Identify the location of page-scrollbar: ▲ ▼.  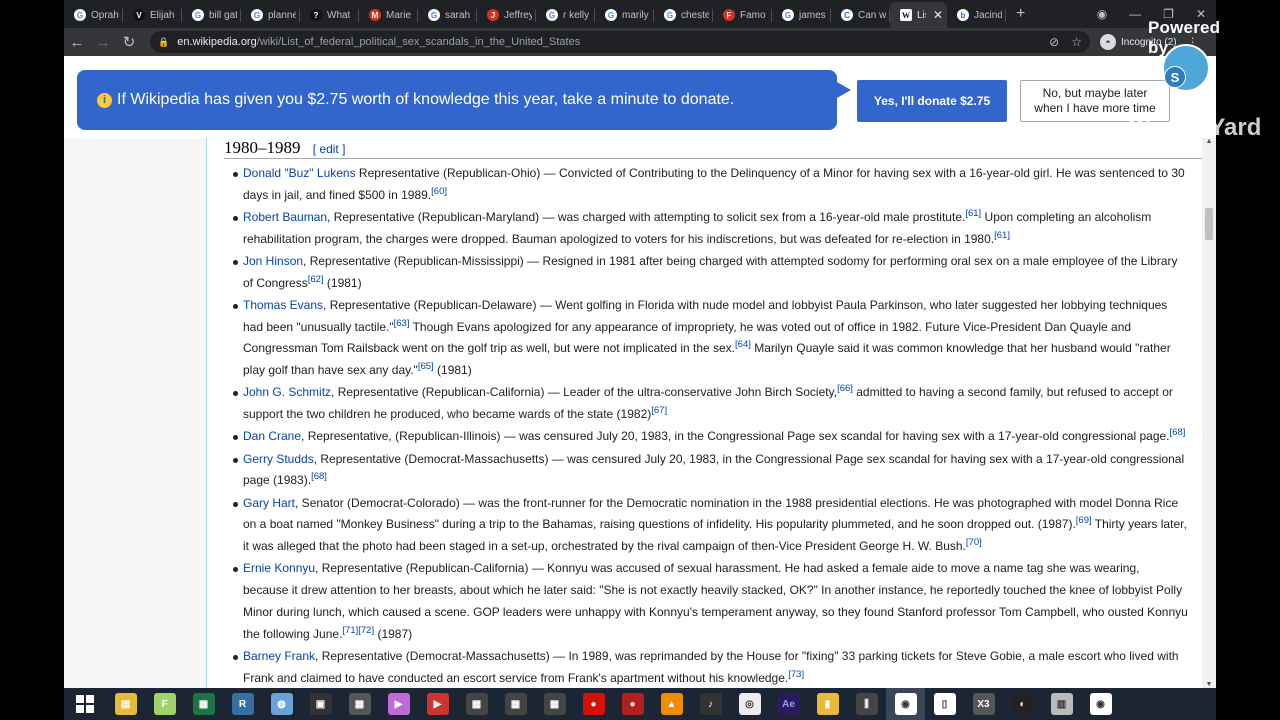
(1209, 413).